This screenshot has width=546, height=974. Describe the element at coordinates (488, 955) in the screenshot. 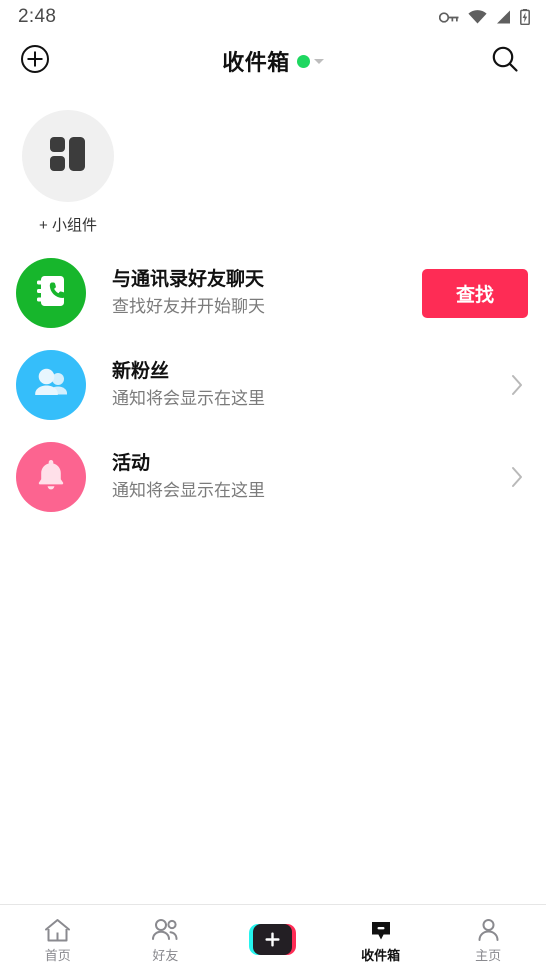

I see `nav-label-profile: 主页` at that location.